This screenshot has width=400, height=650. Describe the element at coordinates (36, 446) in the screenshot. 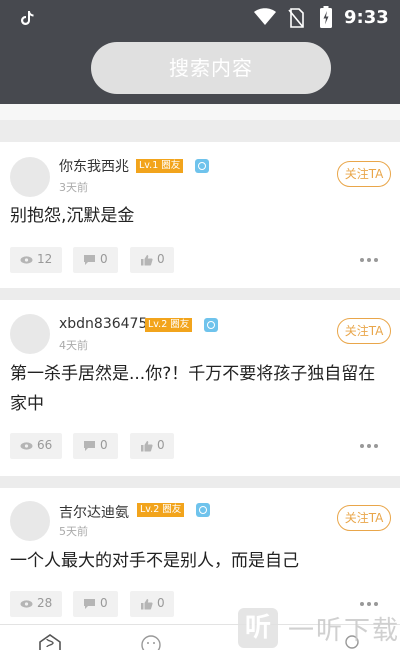

I see `view-count: 66` at that location.